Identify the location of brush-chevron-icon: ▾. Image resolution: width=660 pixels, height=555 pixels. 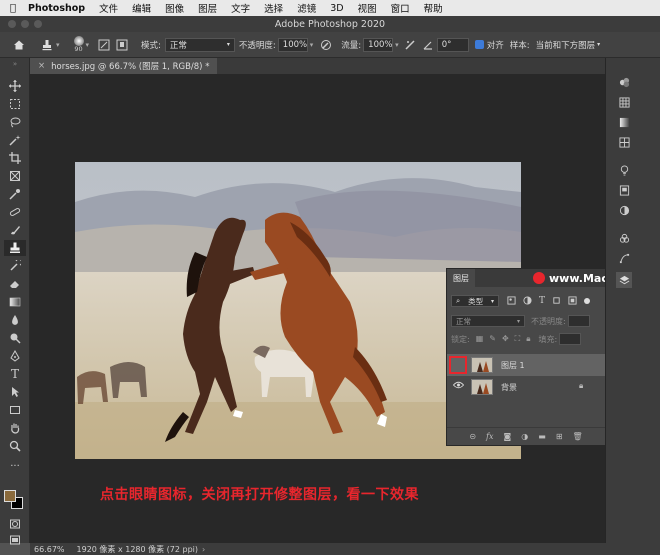
(88, 45).